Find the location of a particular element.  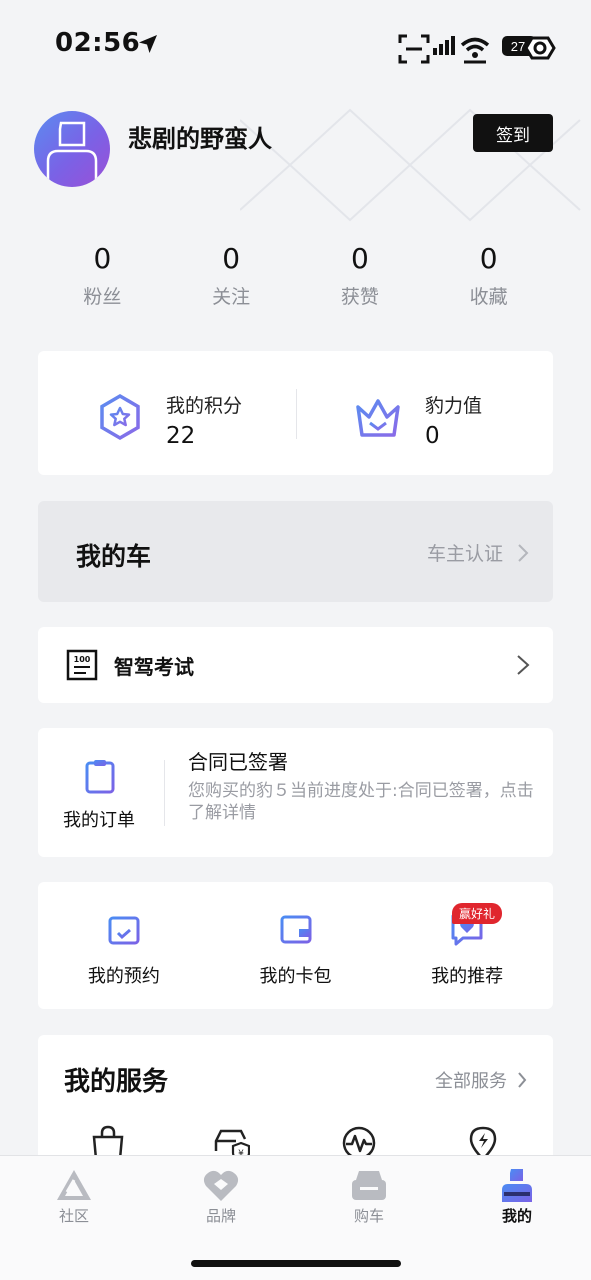

stat-label: 关注 is located at coordinates (231, 297).